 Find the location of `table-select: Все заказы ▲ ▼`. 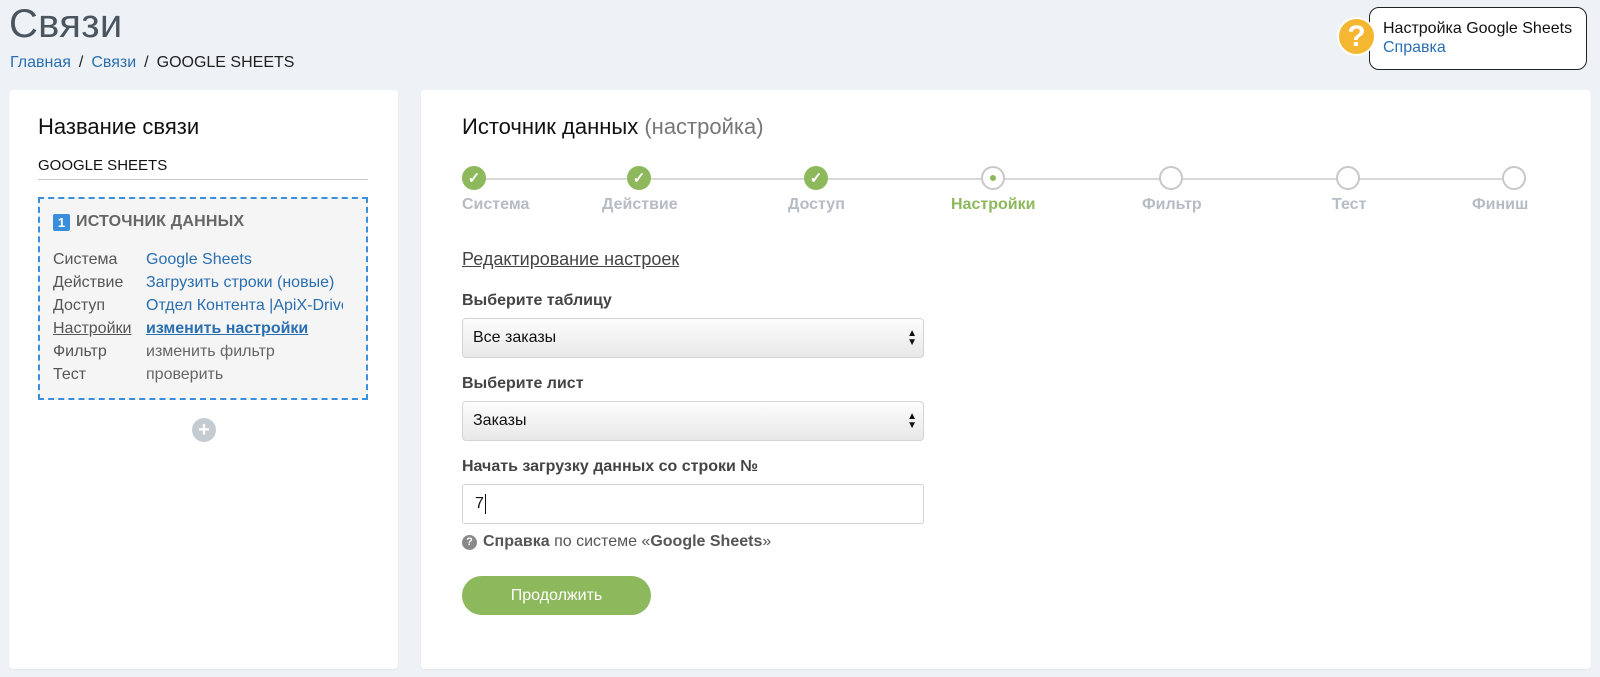

table-select: Все заказы ▲ ▼ is located at coordinates (693, 338).